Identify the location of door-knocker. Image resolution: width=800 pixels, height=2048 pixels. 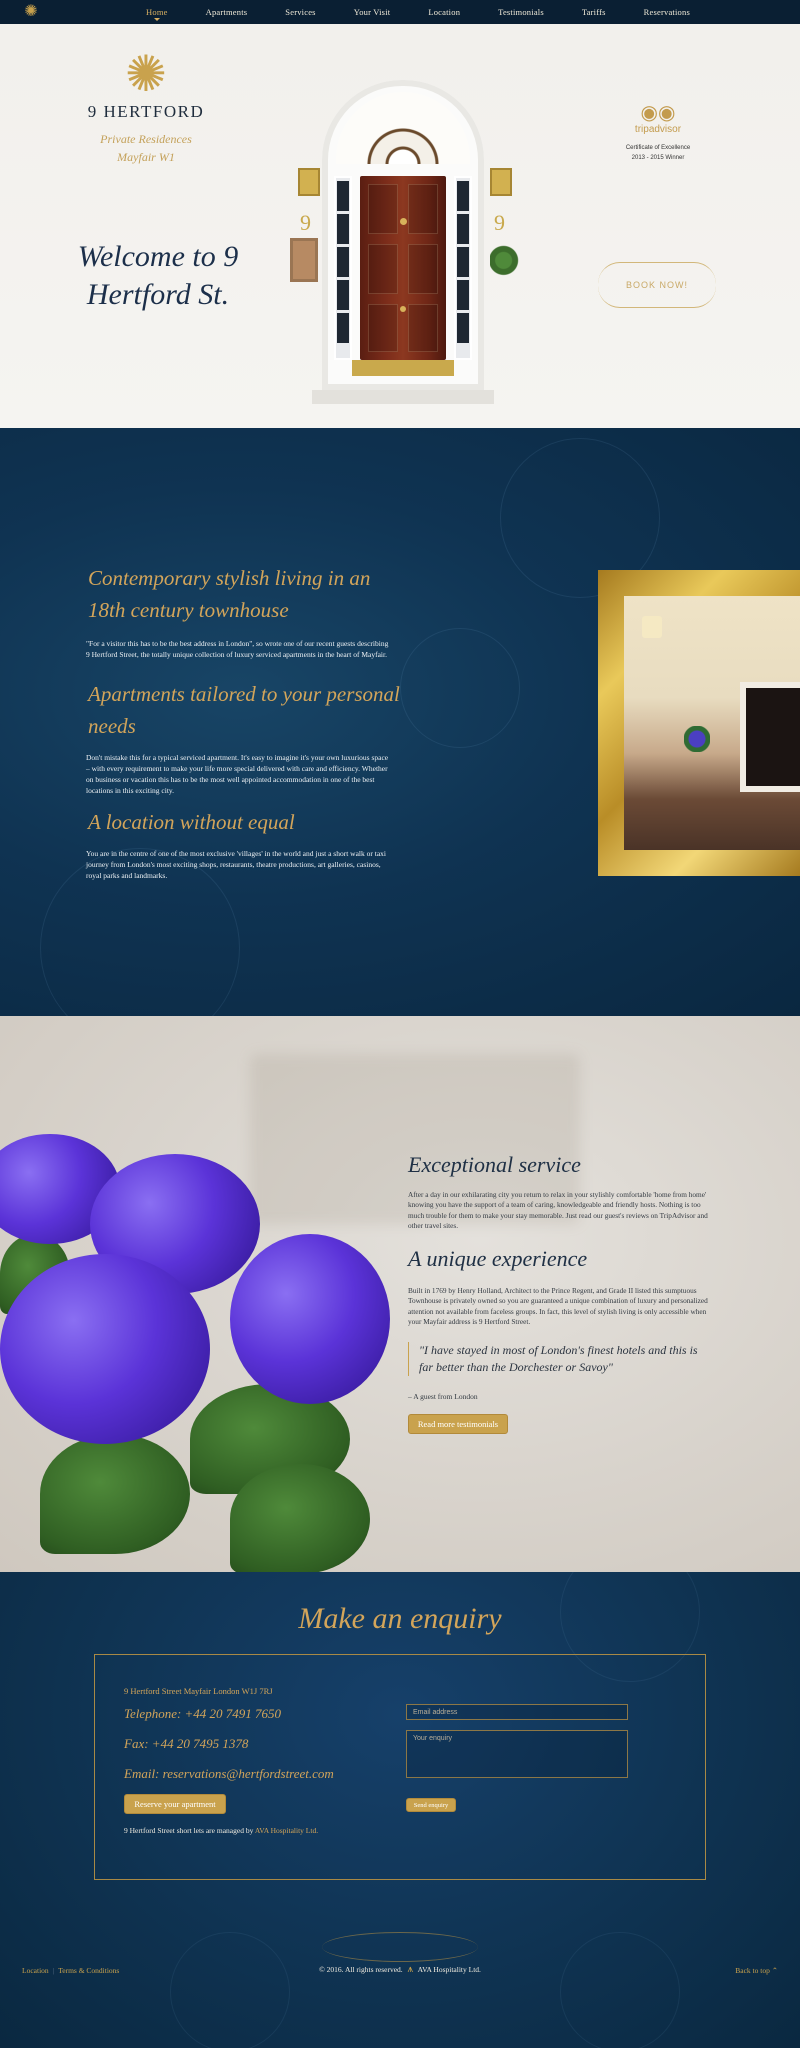
(403, 221).